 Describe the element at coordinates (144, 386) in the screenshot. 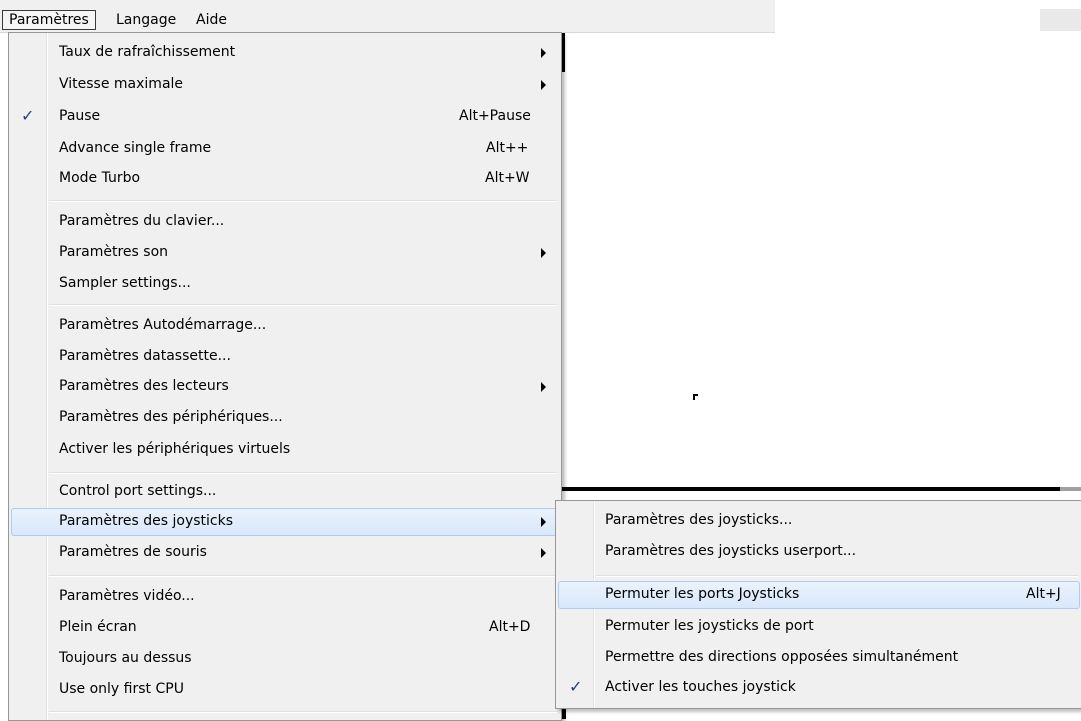

I see `menu-item-label: Paramètres des lecteurs` at that location.